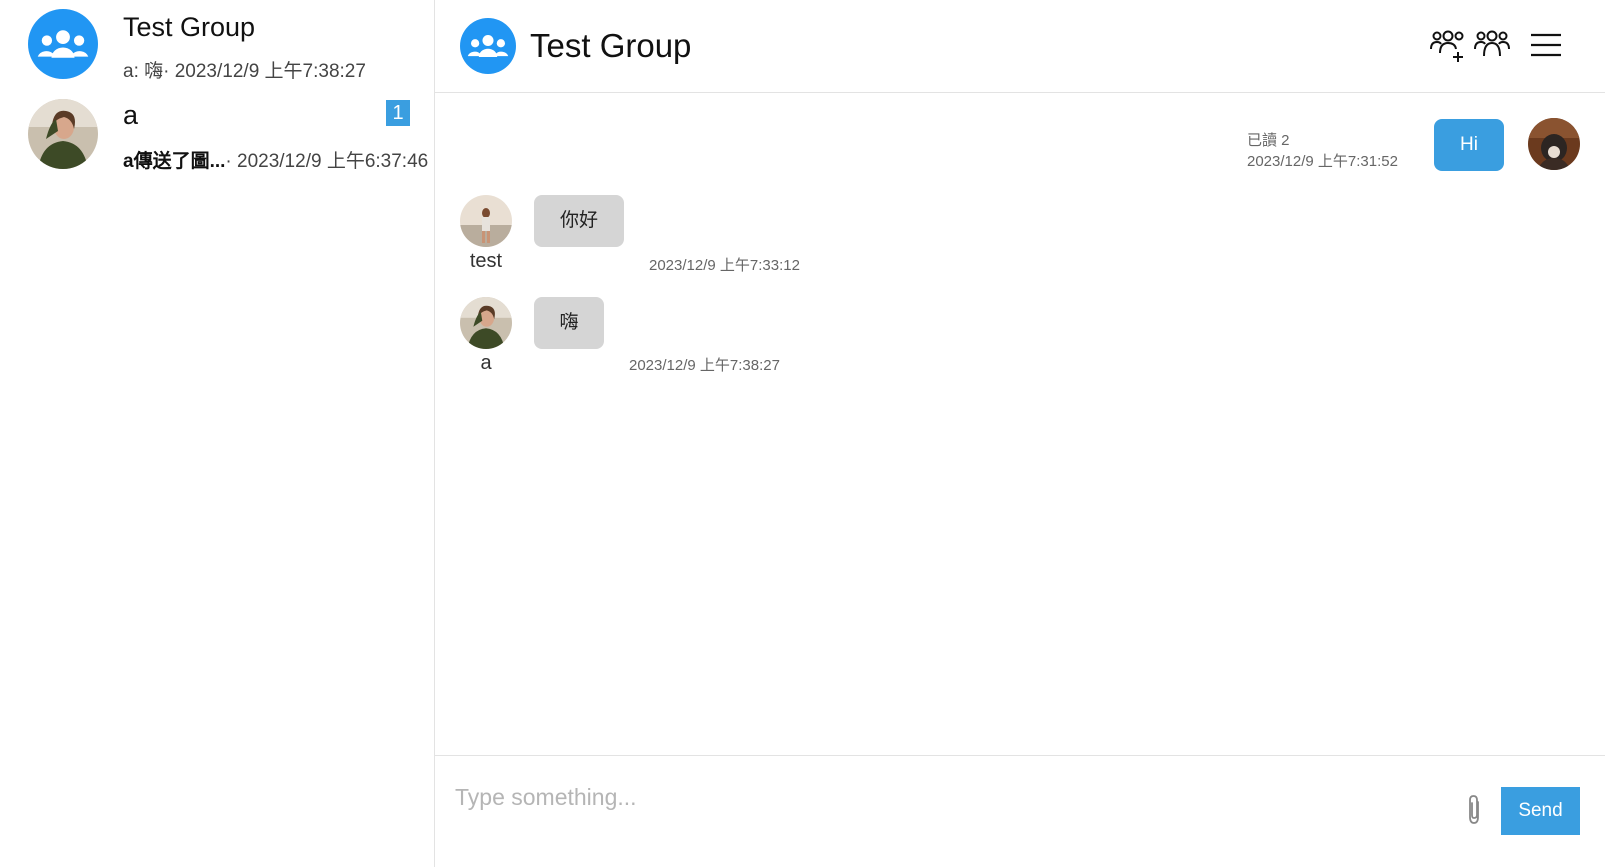  What do you see at coordinates (724, 265) in the screenshot?
I see `message-timestamp: 2023/12/9 上午7:33:12` at bounding box center [724, 265].